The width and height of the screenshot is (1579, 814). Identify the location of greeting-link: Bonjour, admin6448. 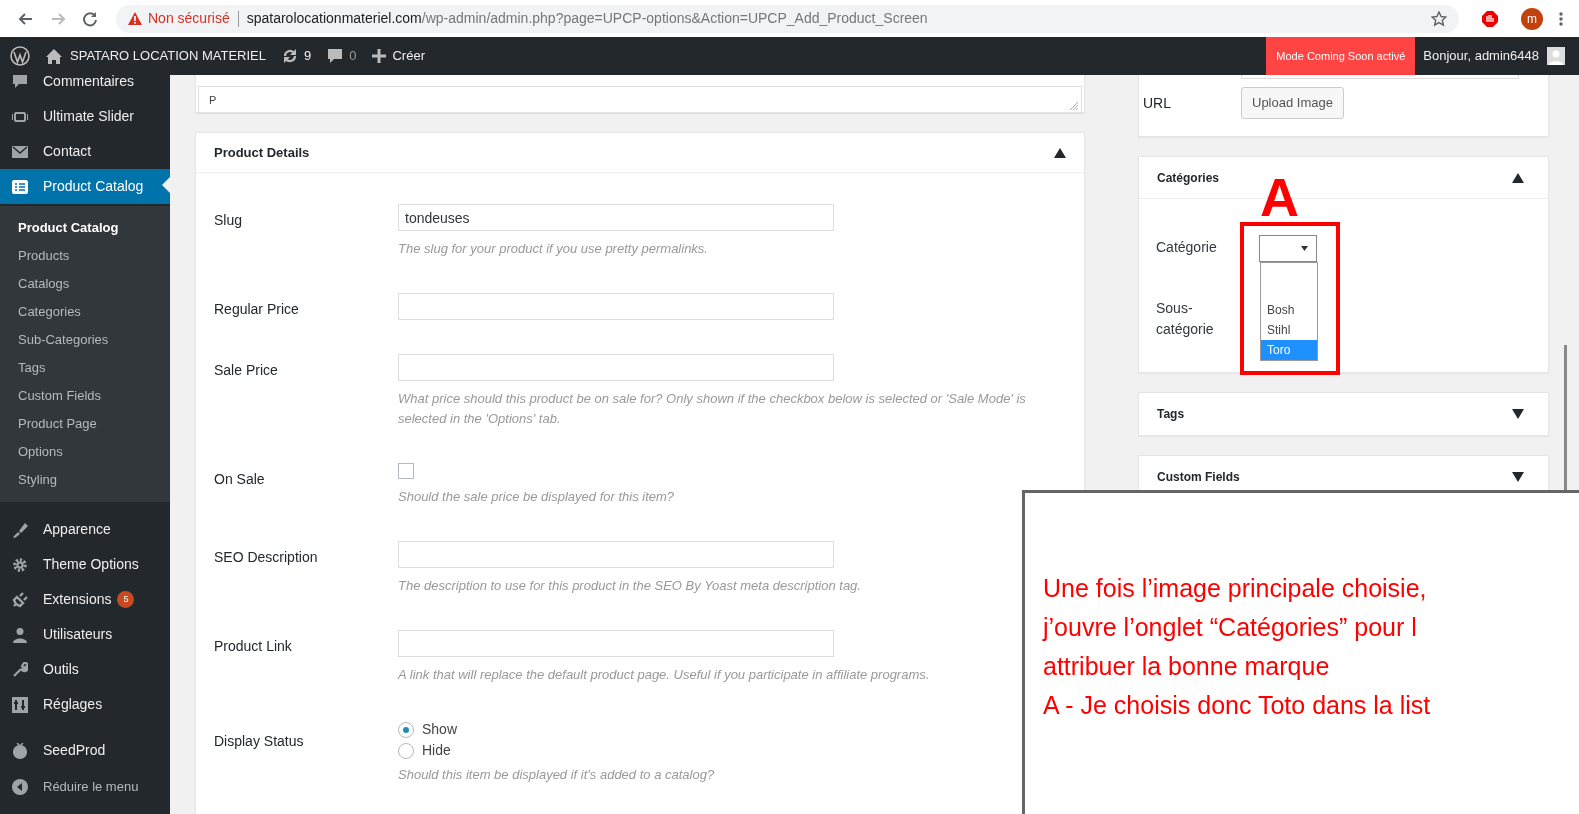
(1481, 56).